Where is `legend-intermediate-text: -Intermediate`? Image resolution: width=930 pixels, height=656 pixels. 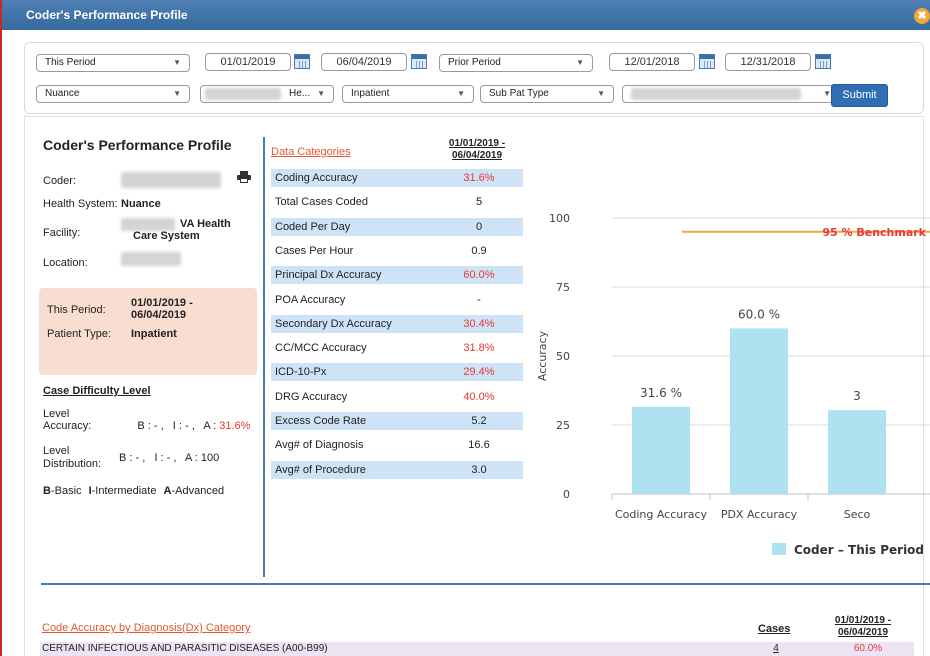
legend-intermediate-text: -Intermediate is located at coordinates (124, 491).